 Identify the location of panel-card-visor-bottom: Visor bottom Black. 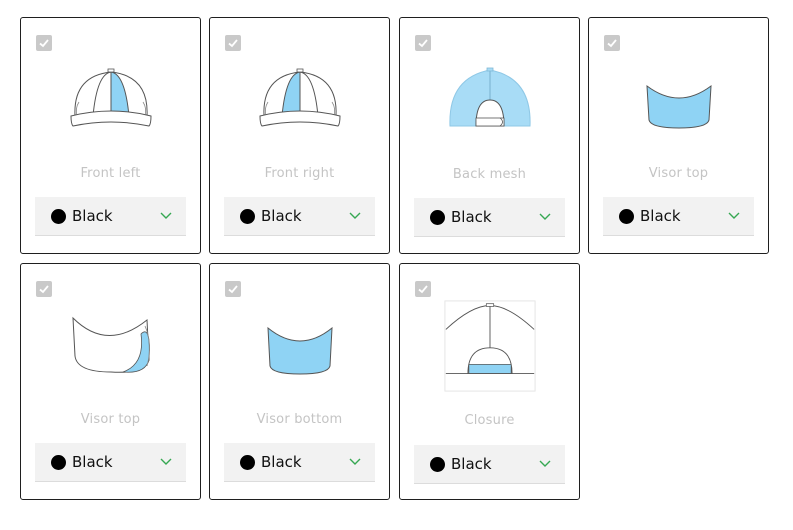
(299, 381).